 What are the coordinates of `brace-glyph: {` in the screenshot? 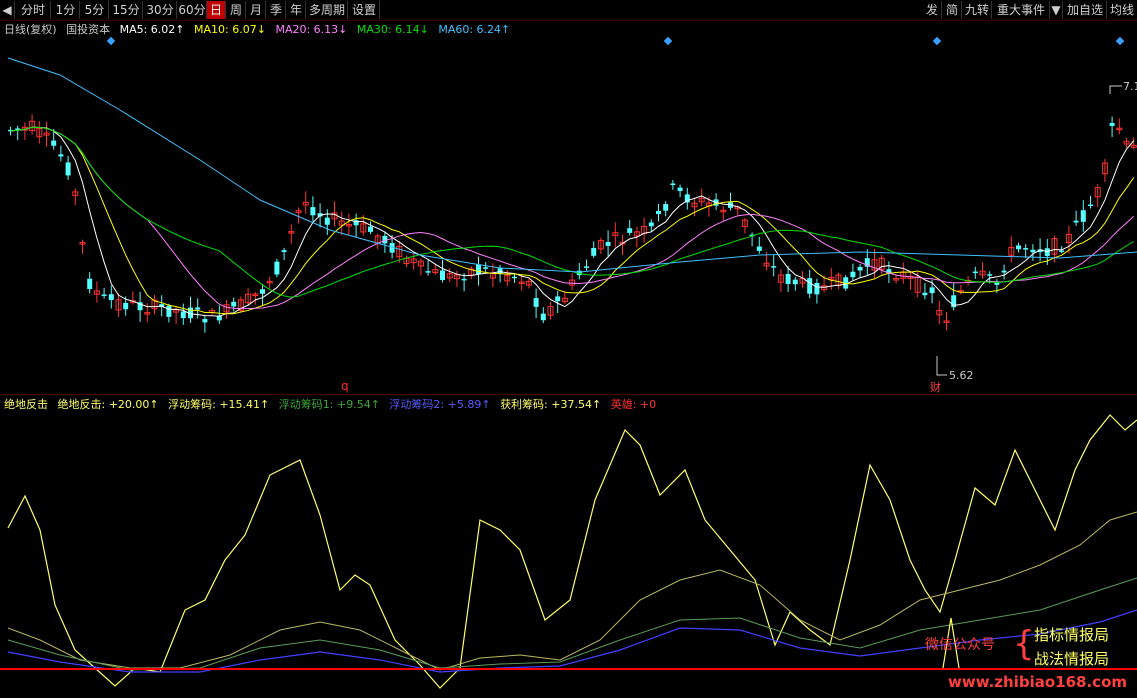 It's located at (1024, 644).